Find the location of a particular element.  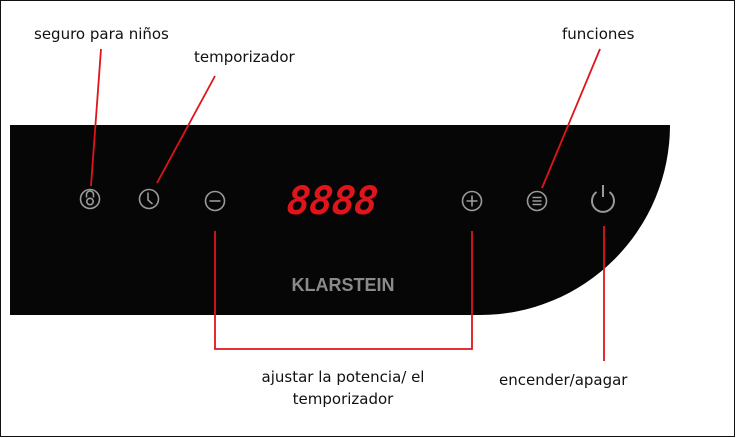

adjust-label-line2: temporizador is located at coordinates (343, 399).